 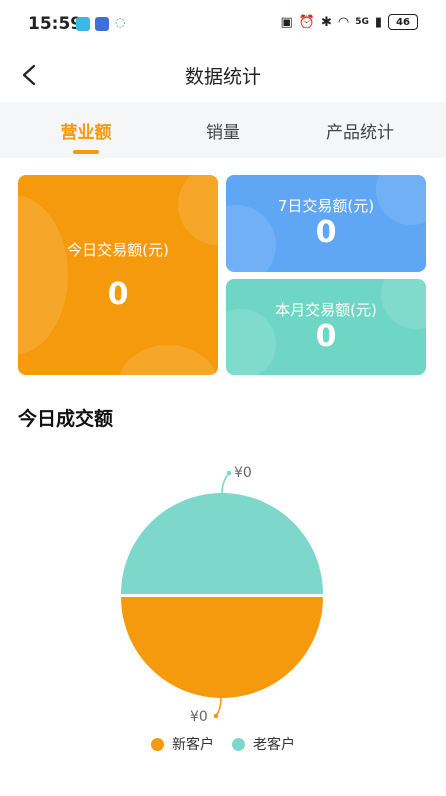 I want to click on alarm-icon: ⏰, so click(x=306, y=22).